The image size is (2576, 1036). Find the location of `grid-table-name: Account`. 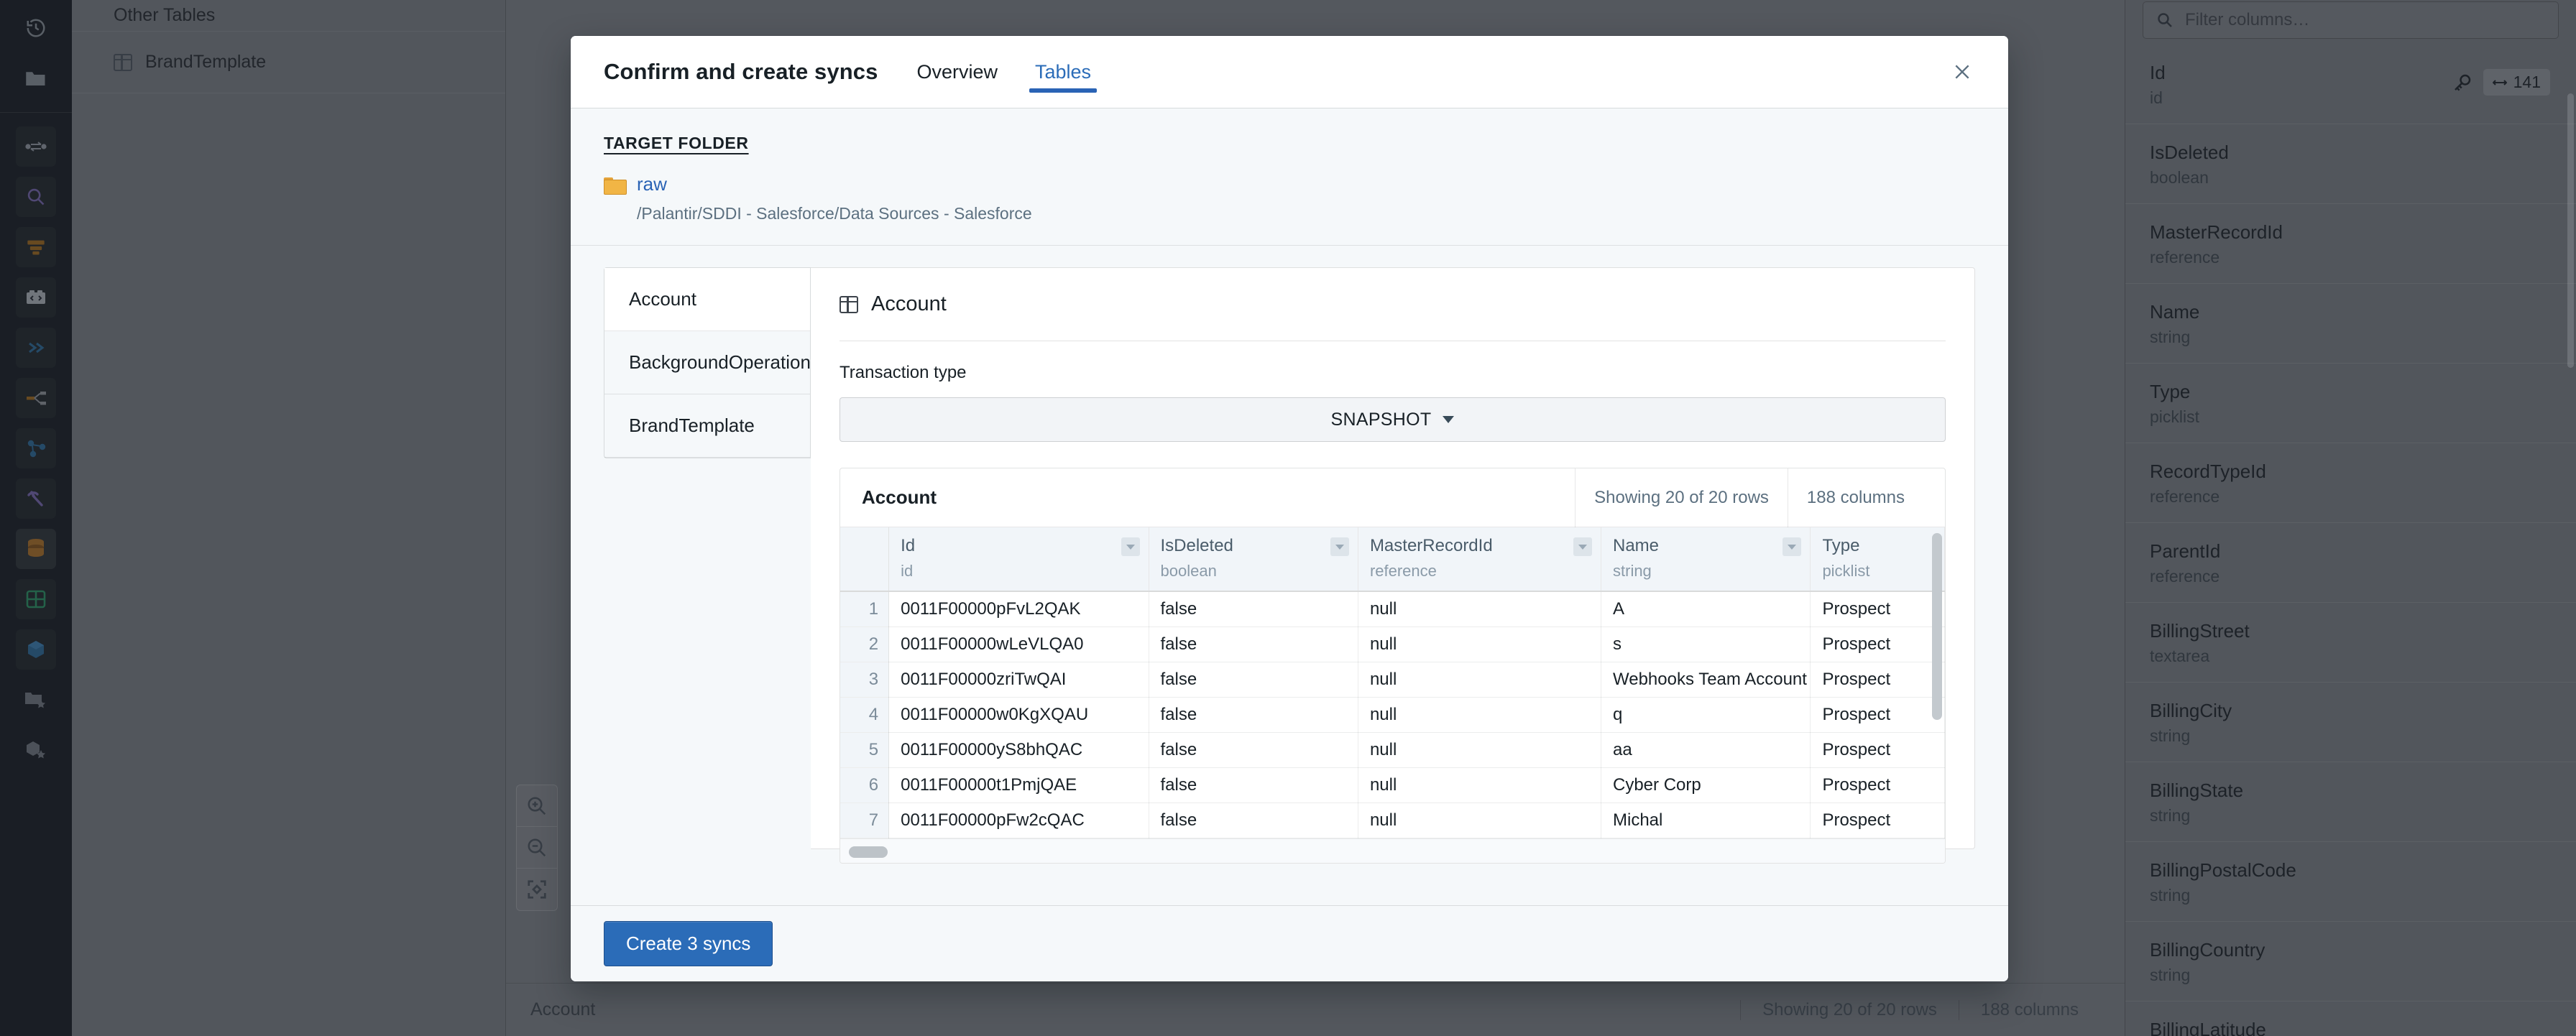

grid-table-name: Account is located at coordinates (899, 497).